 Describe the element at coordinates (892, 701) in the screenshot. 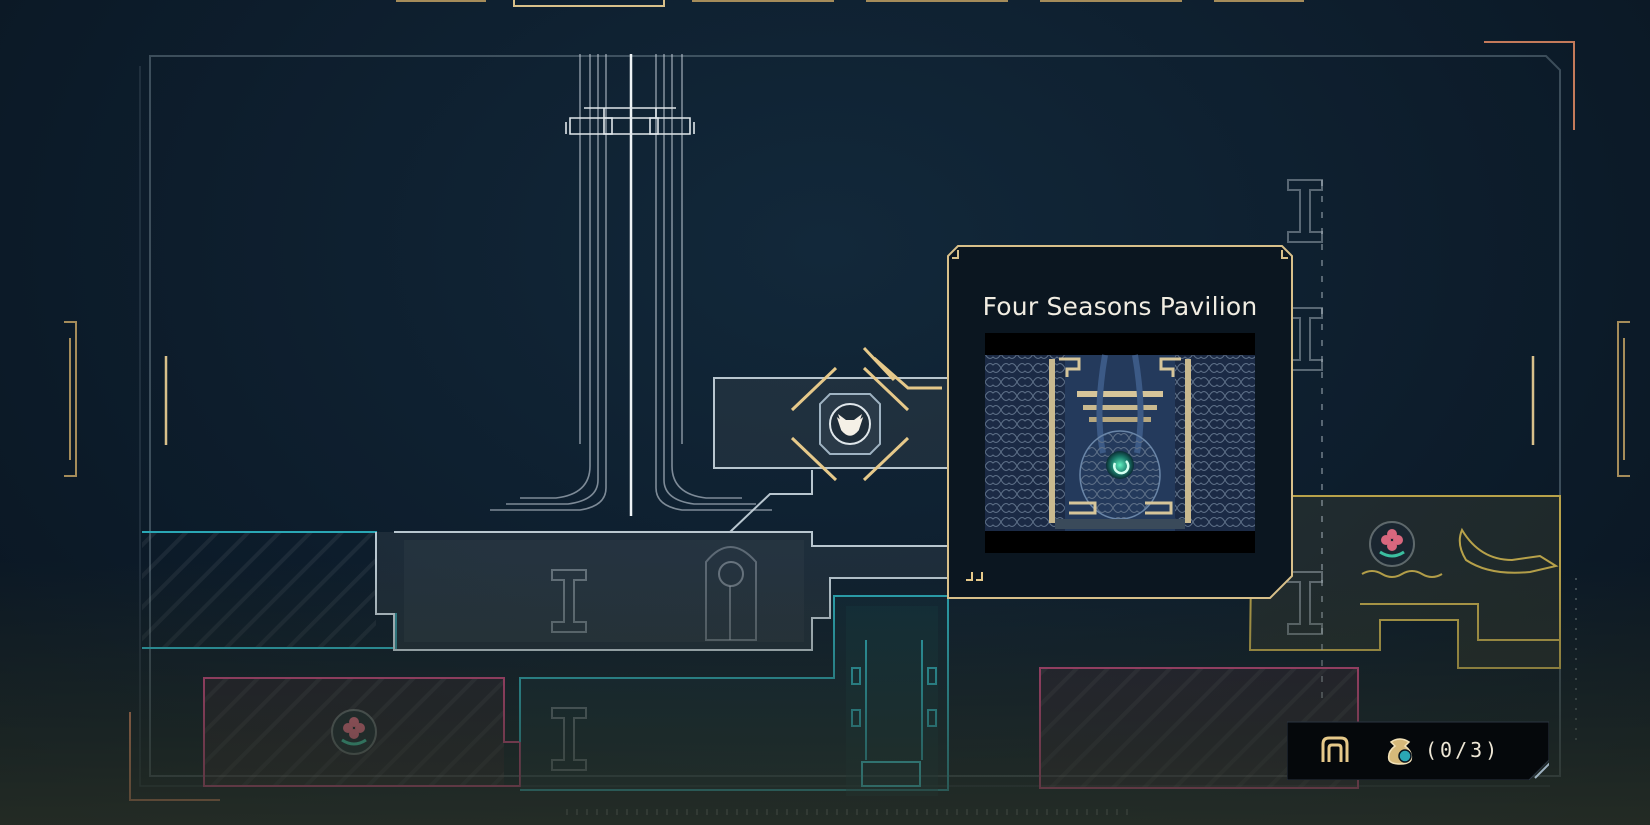

I see `elevator-shaft` at that location.